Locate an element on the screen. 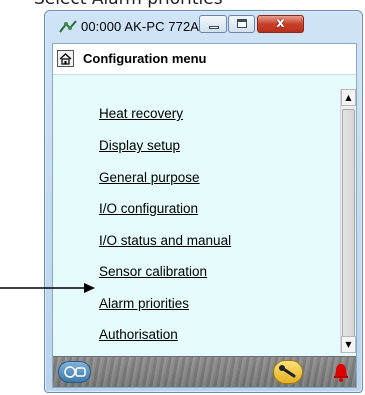 The height and width of the screenshot is (395, 365). menu-item-display-setup: Display setup is located at coordinates (139, 145).